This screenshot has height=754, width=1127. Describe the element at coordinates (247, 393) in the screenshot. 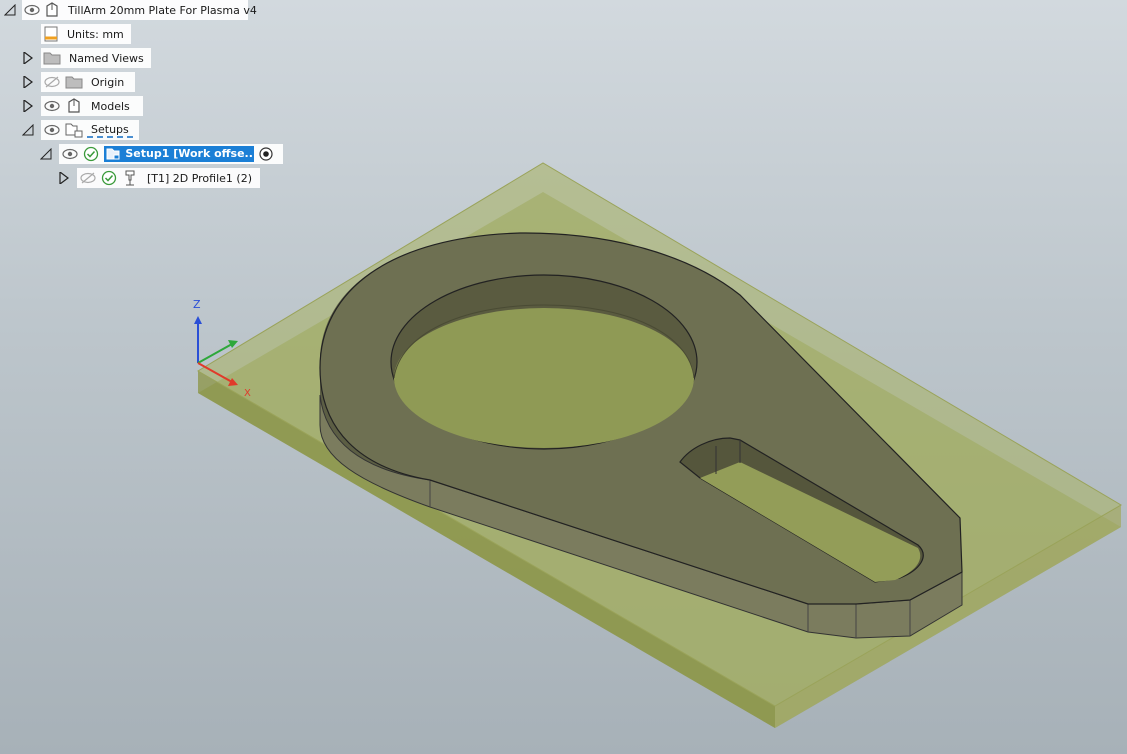

I see `x-axis-label: X` at that location.